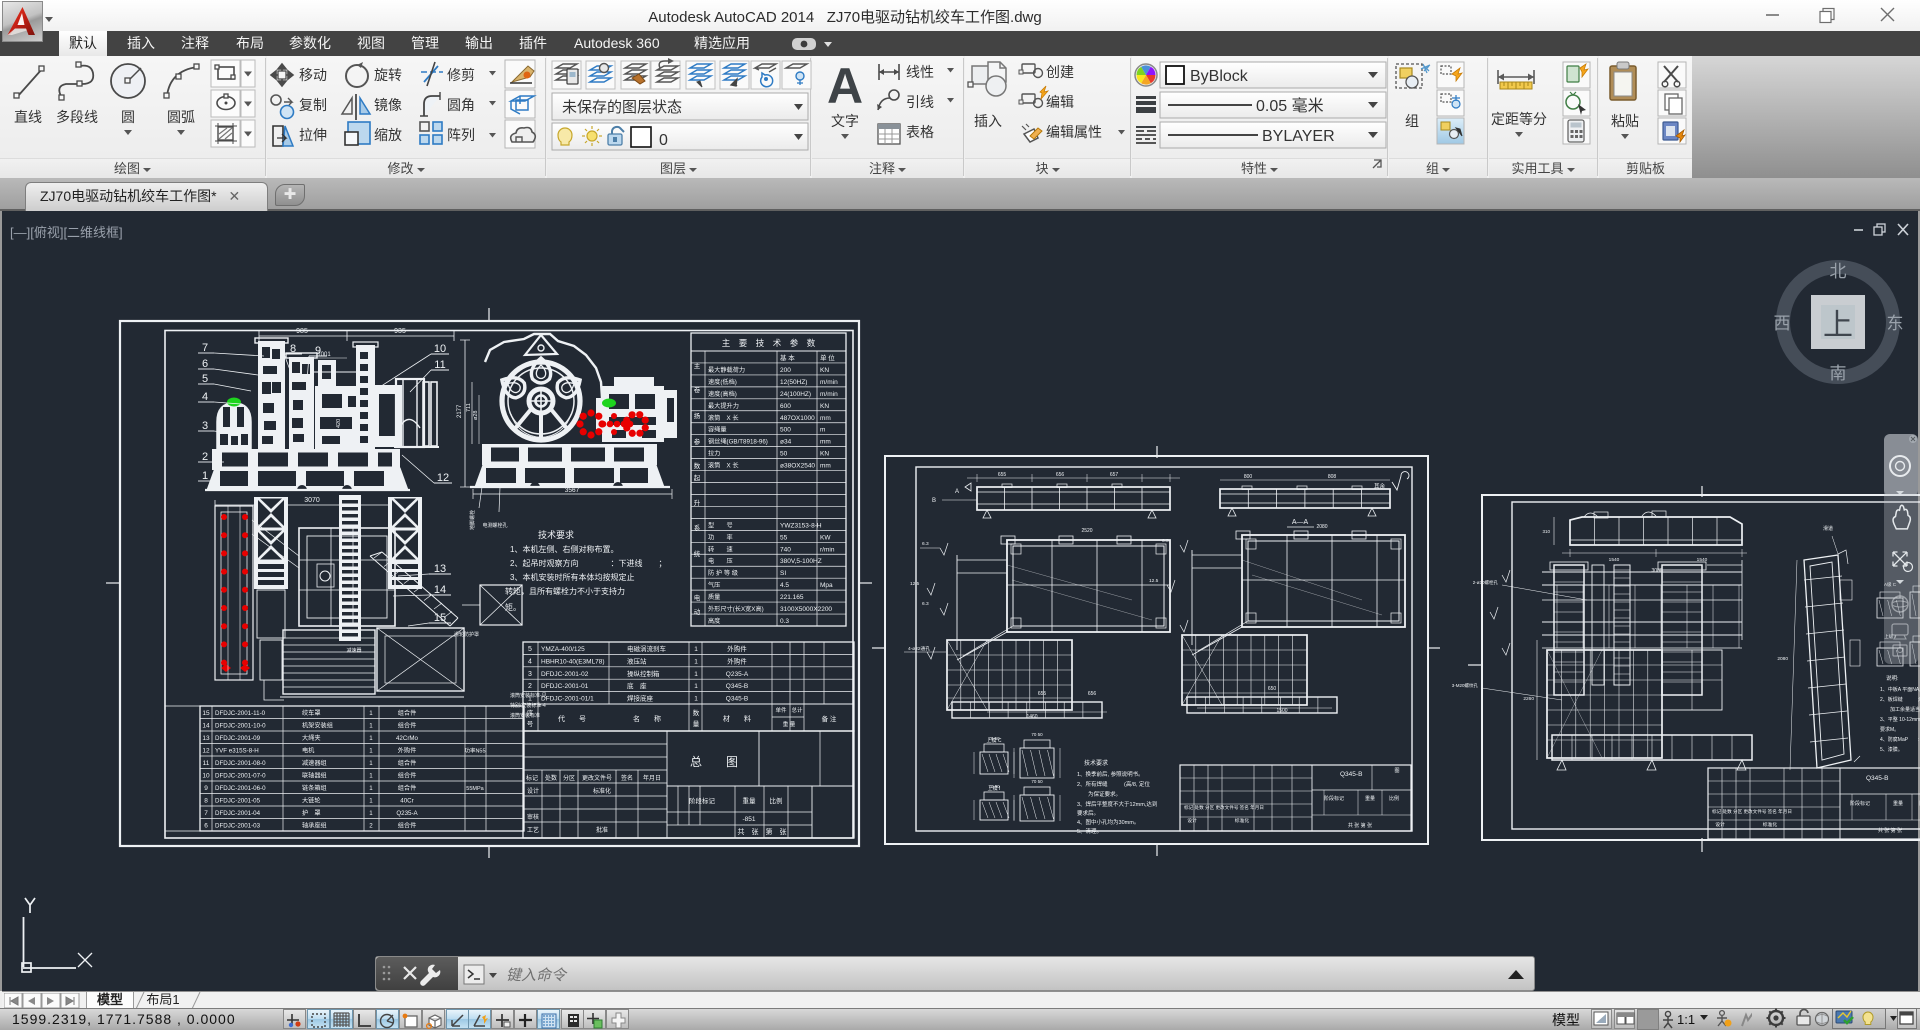 Image resolution: width=1920 pixels, height=1030 pixels. I want to click on svg-text: 外购件, so click(737, 648).